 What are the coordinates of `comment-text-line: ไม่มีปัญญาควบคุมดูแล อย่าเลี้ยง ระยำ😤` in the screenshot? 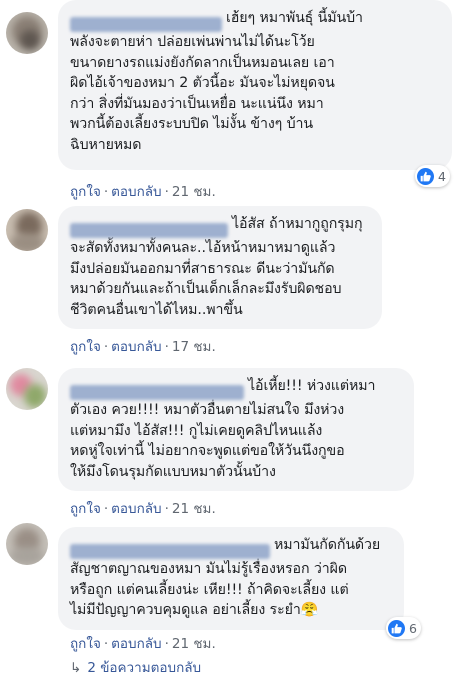 It's located at (194, 610).